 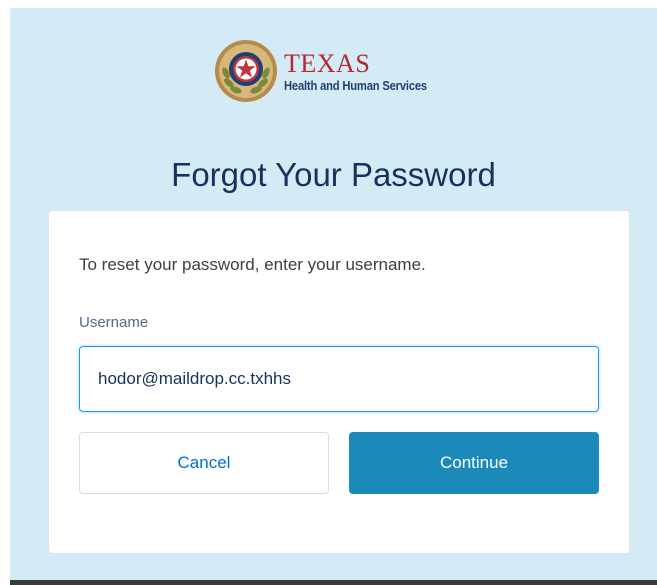 What do you see at coordinates (339, 379) in the screenshot?
I see `username-input` at bounding box center [339, 379].